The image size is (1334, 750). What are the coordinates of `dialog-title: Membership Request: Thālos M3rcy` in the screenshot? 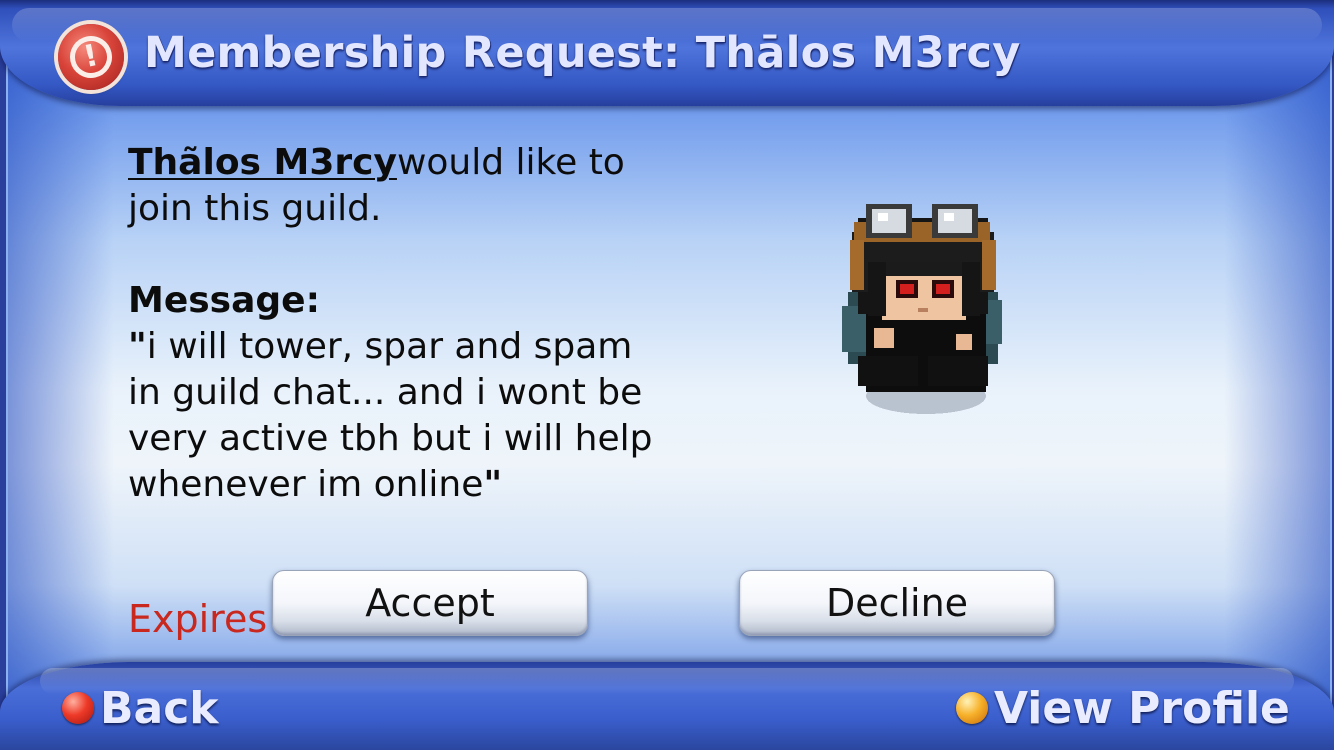 It's located at (582, 53).